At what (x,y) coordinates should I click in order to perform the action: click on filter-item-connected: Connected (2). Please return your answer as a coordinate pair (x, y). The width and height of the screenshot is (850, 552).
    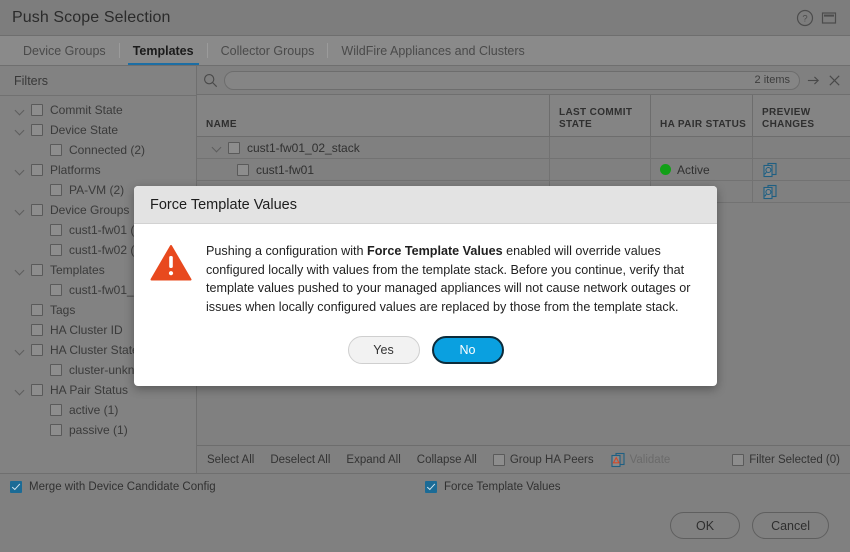
    Looking at the image, I should click on (98, 150).